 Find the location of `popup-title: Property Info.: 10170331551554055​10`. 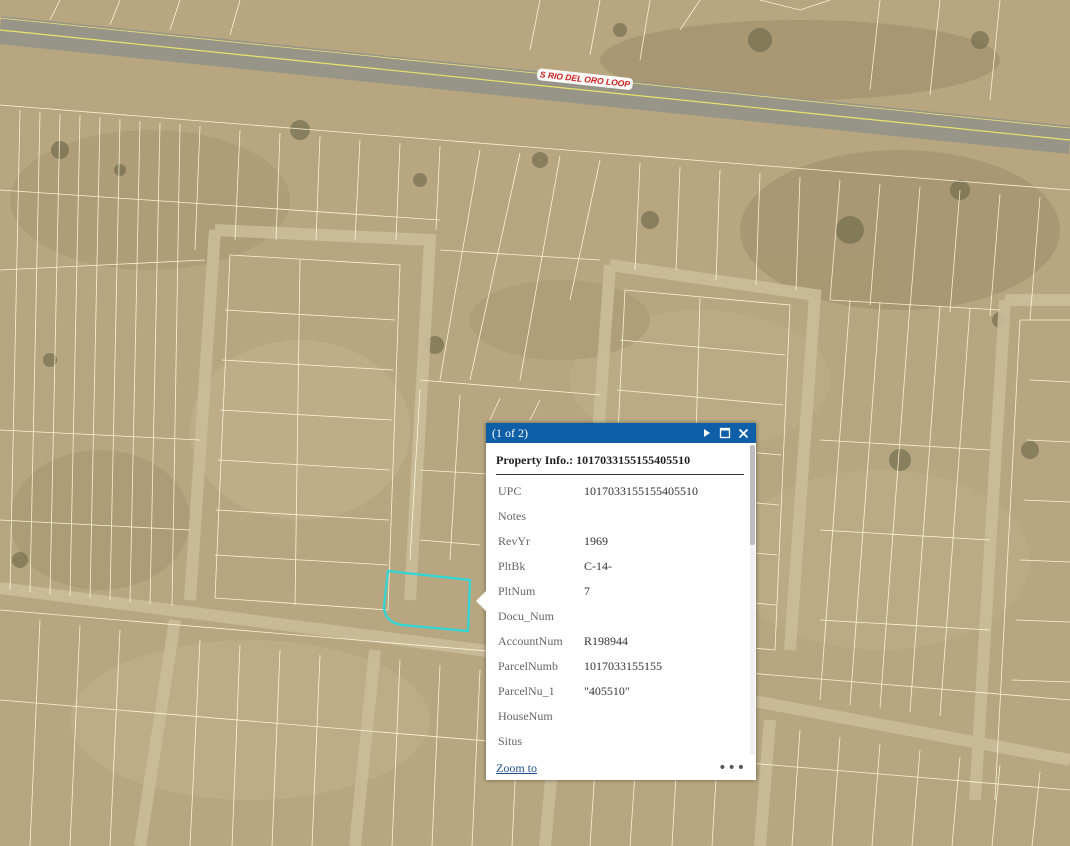

popup-title: Property Info.: 10170331551554055​10 is located at coordinates (620, 464).